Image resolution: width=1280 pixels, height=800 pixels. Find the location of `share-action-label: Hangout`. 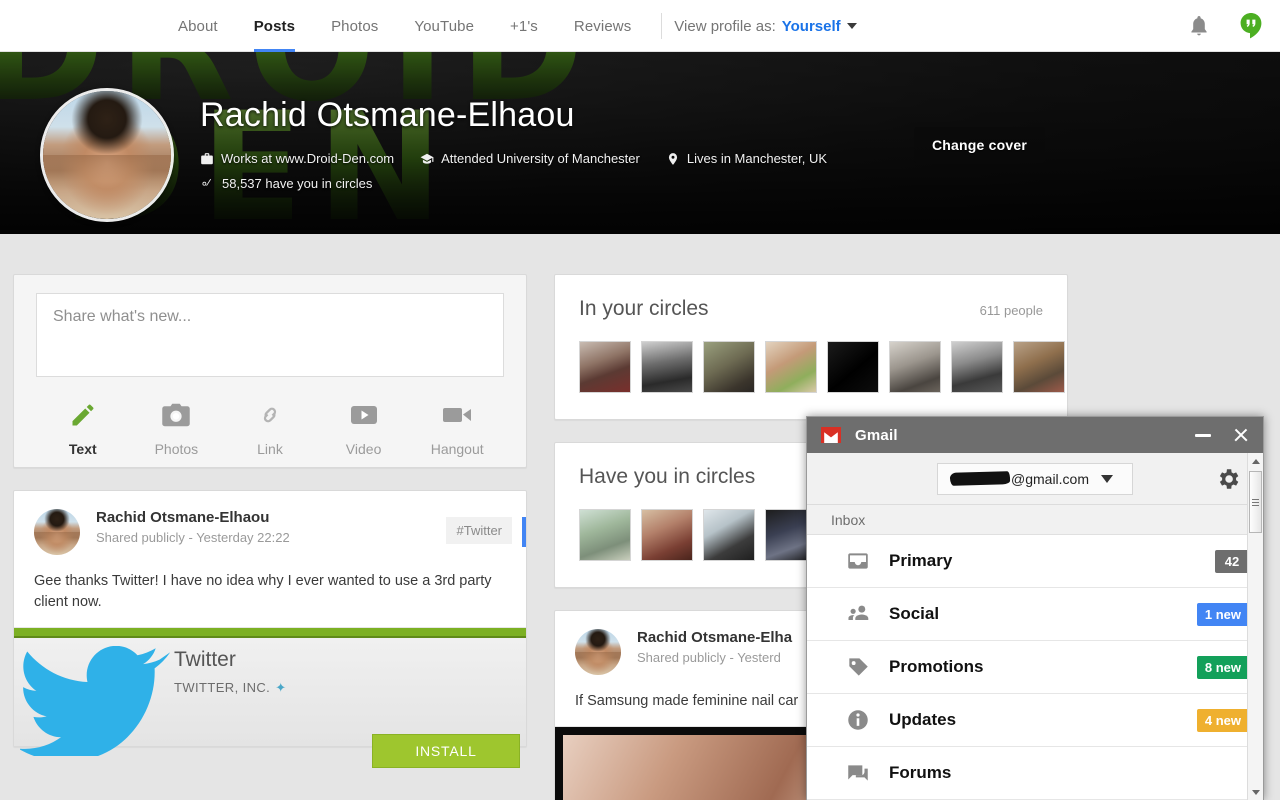

share-action-label: Hangout is located at coordinates (457, 449).